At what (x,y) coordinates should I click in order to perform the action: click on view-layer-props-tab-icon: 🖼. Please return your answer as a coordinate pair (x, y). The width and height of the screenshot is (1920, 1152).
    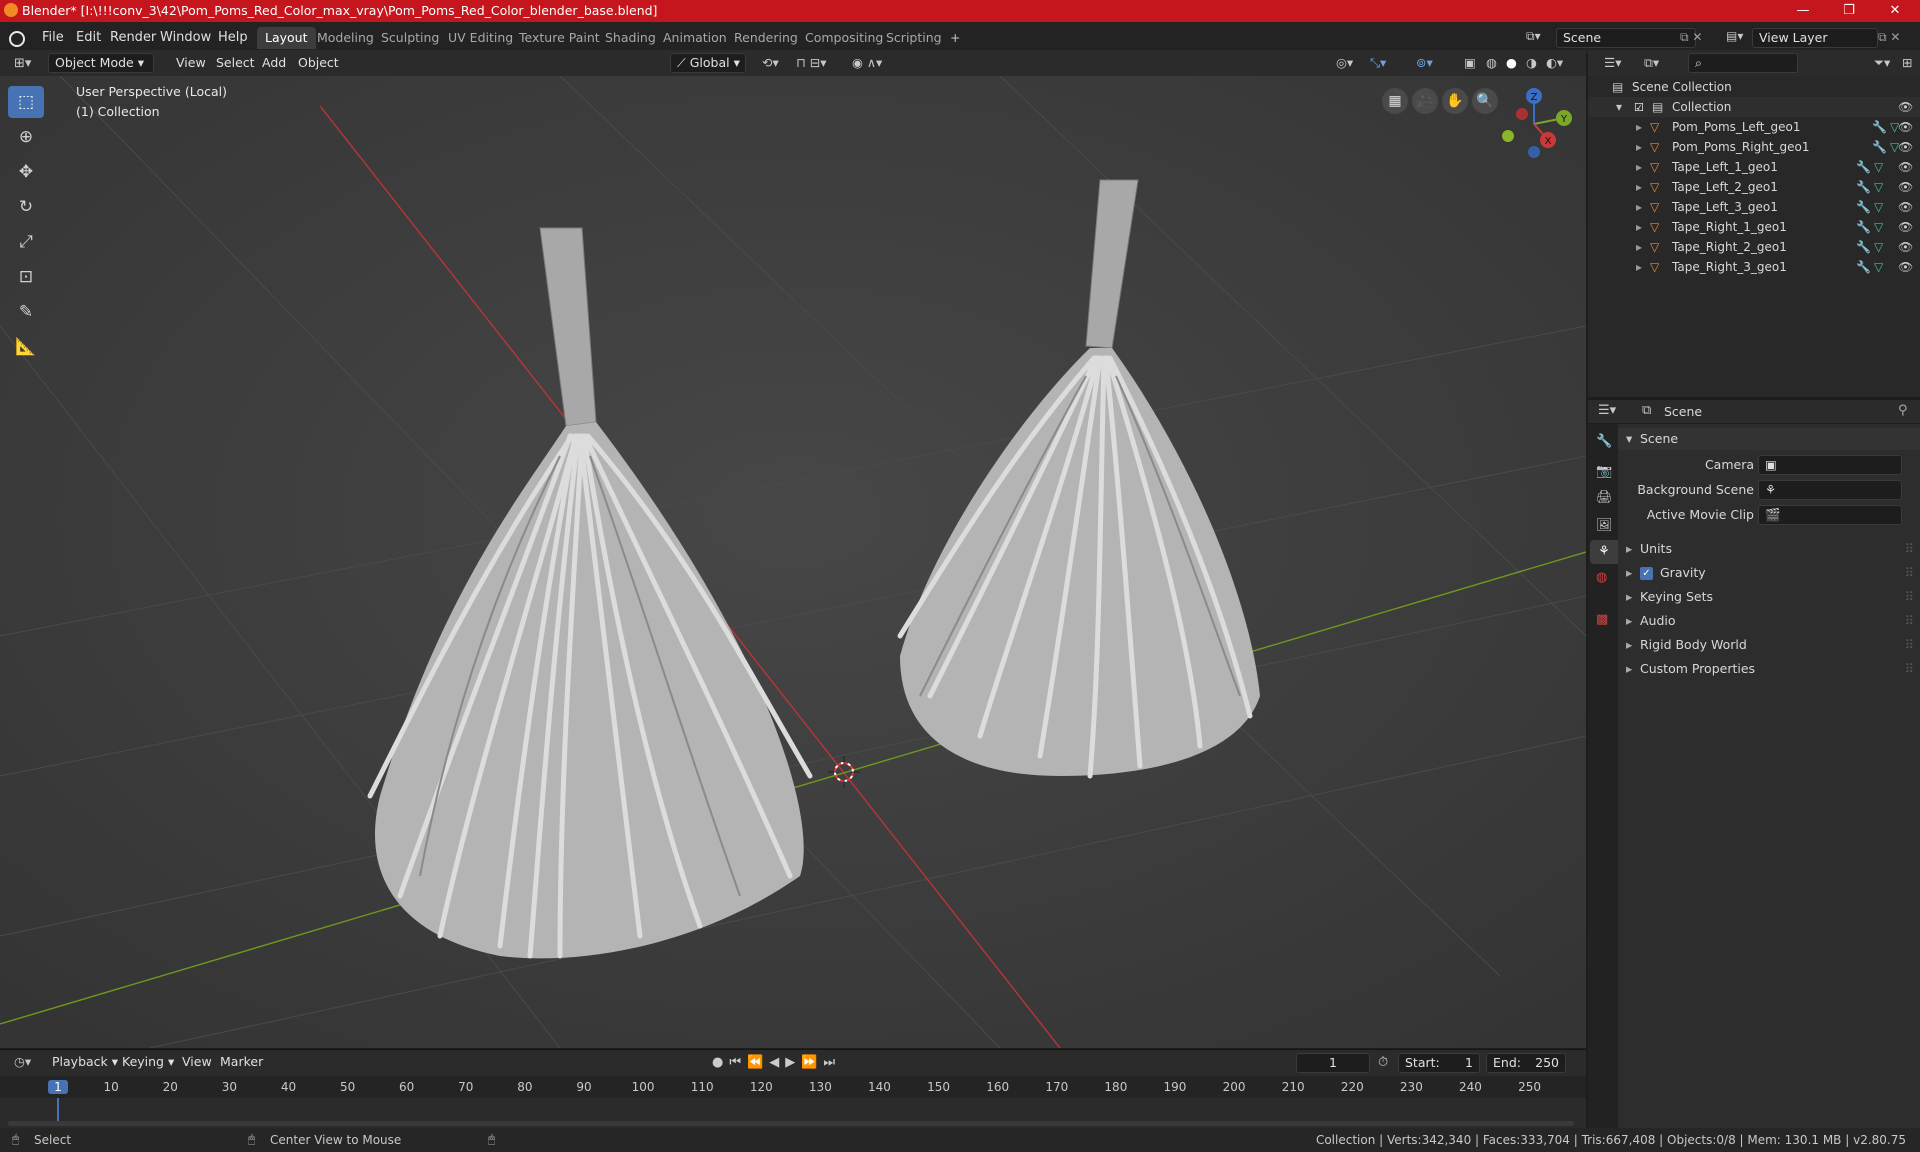
    Looking at the image, I should click on (1604, 525).